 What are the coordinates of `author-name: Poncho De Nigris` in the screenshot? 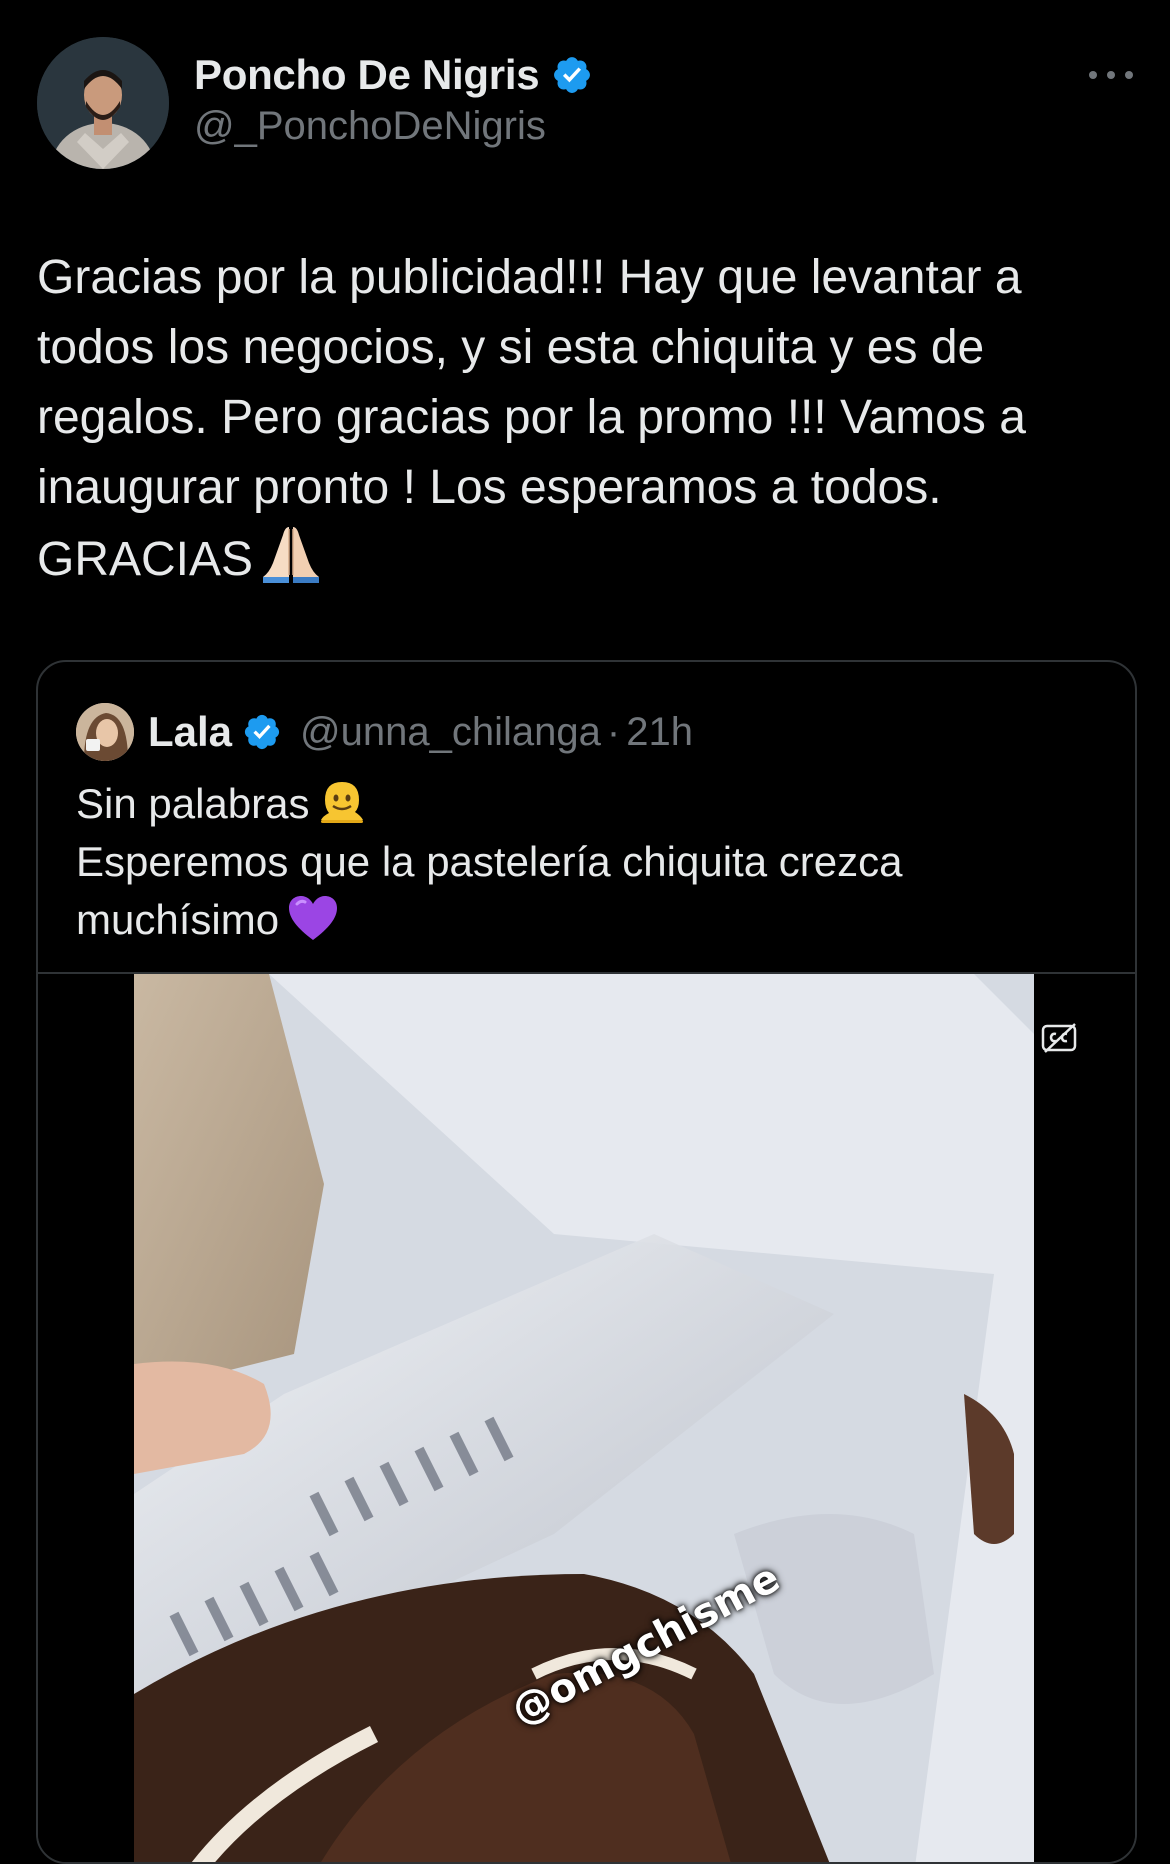 It's located at (367, 75).